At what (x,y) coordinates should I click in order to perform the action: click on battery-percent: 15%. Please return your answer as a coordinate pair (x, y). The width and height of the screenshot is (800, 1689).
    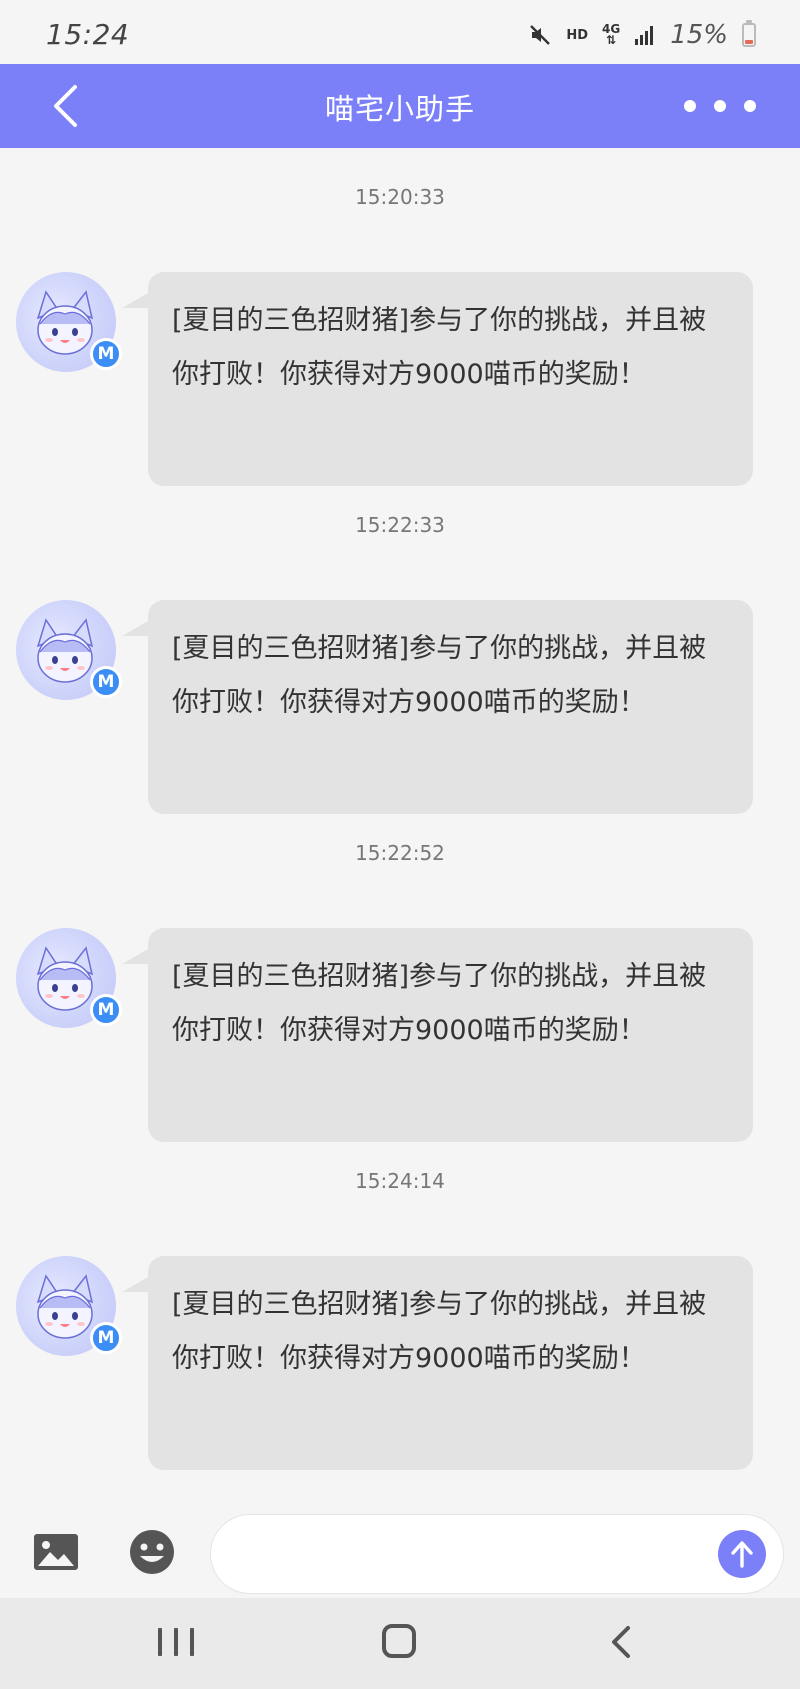
    Looking at the image, I should click on (699, 35).